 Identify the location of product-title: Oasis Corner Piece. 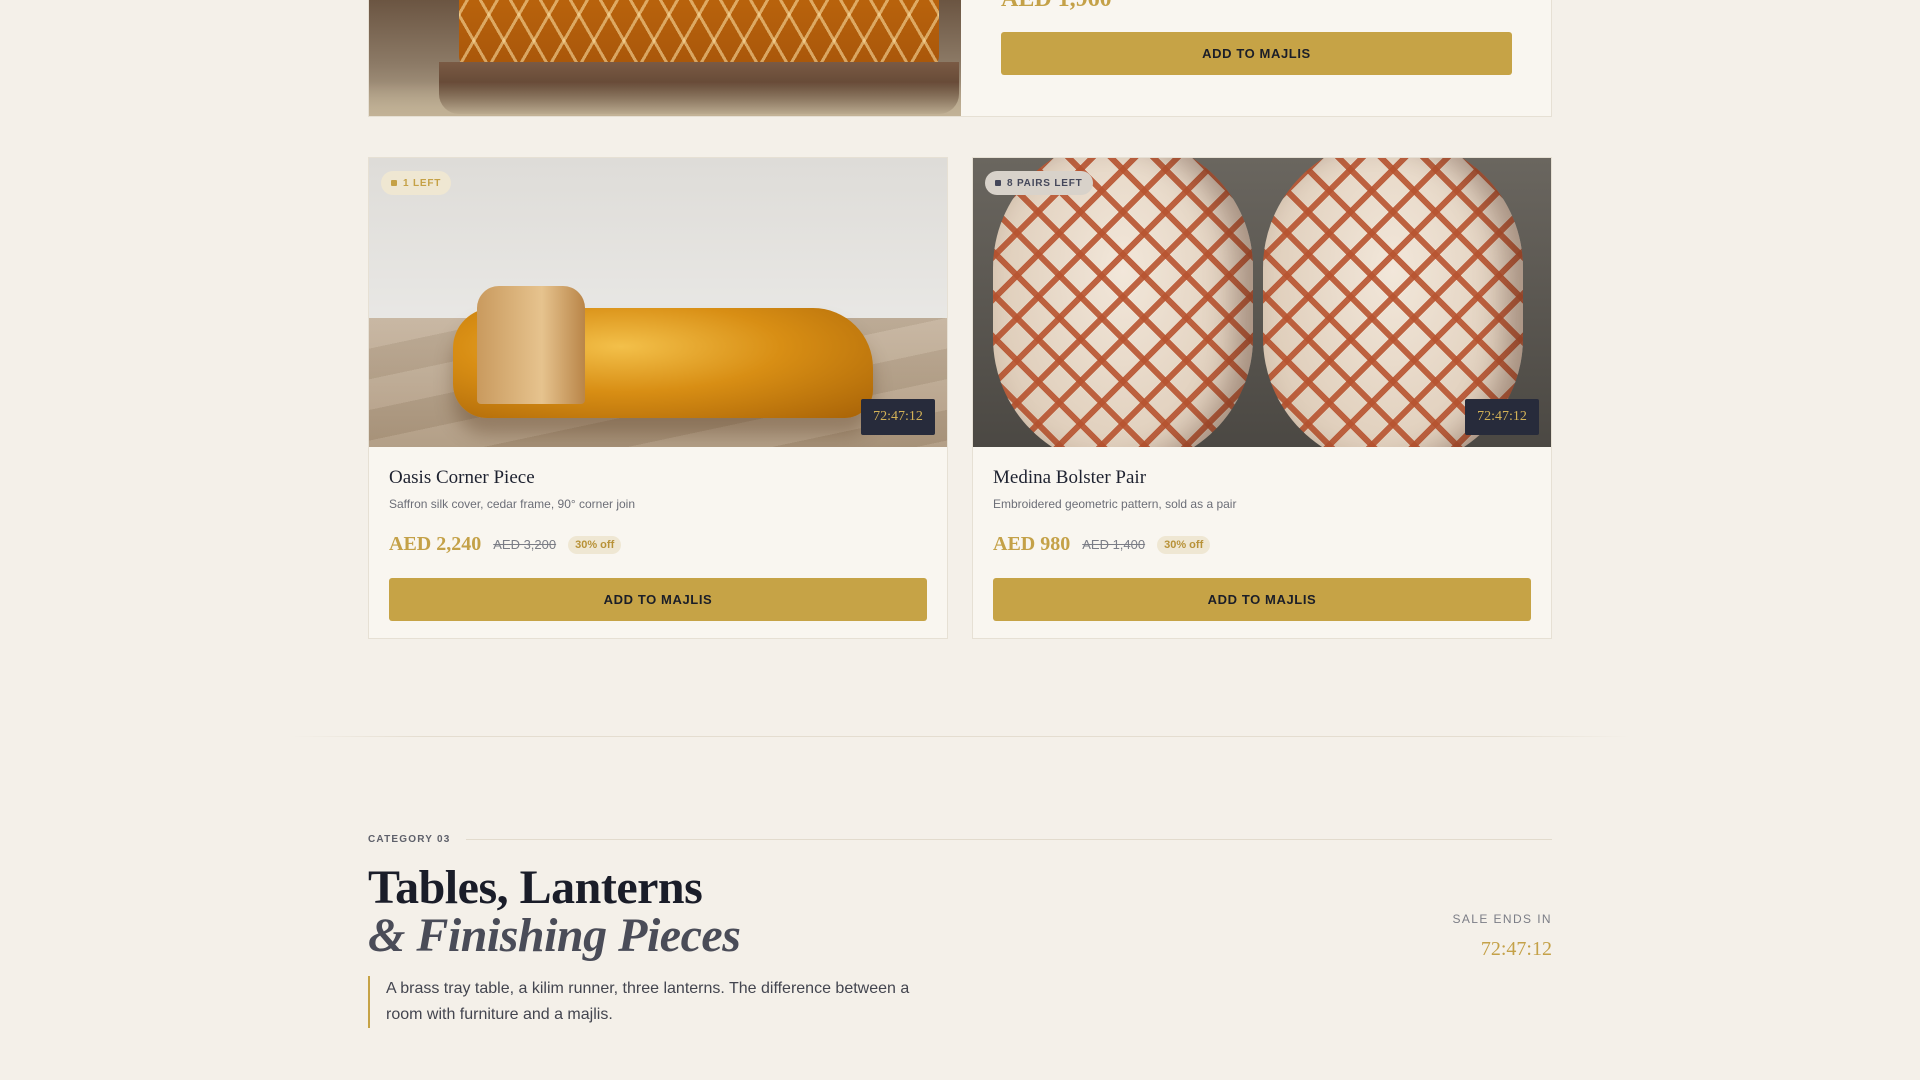
(658, 478).